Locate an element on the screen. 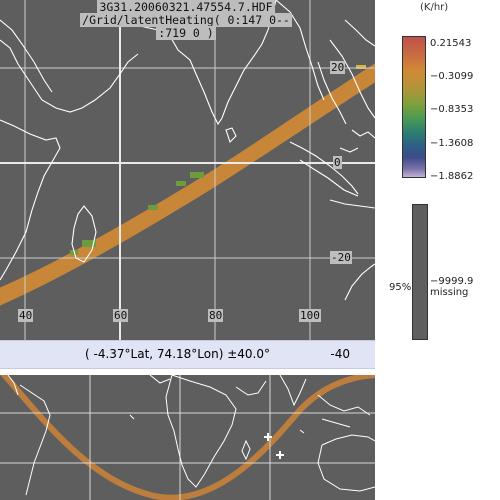  lat-label-20: 20 is located at coordinates (338, 67).